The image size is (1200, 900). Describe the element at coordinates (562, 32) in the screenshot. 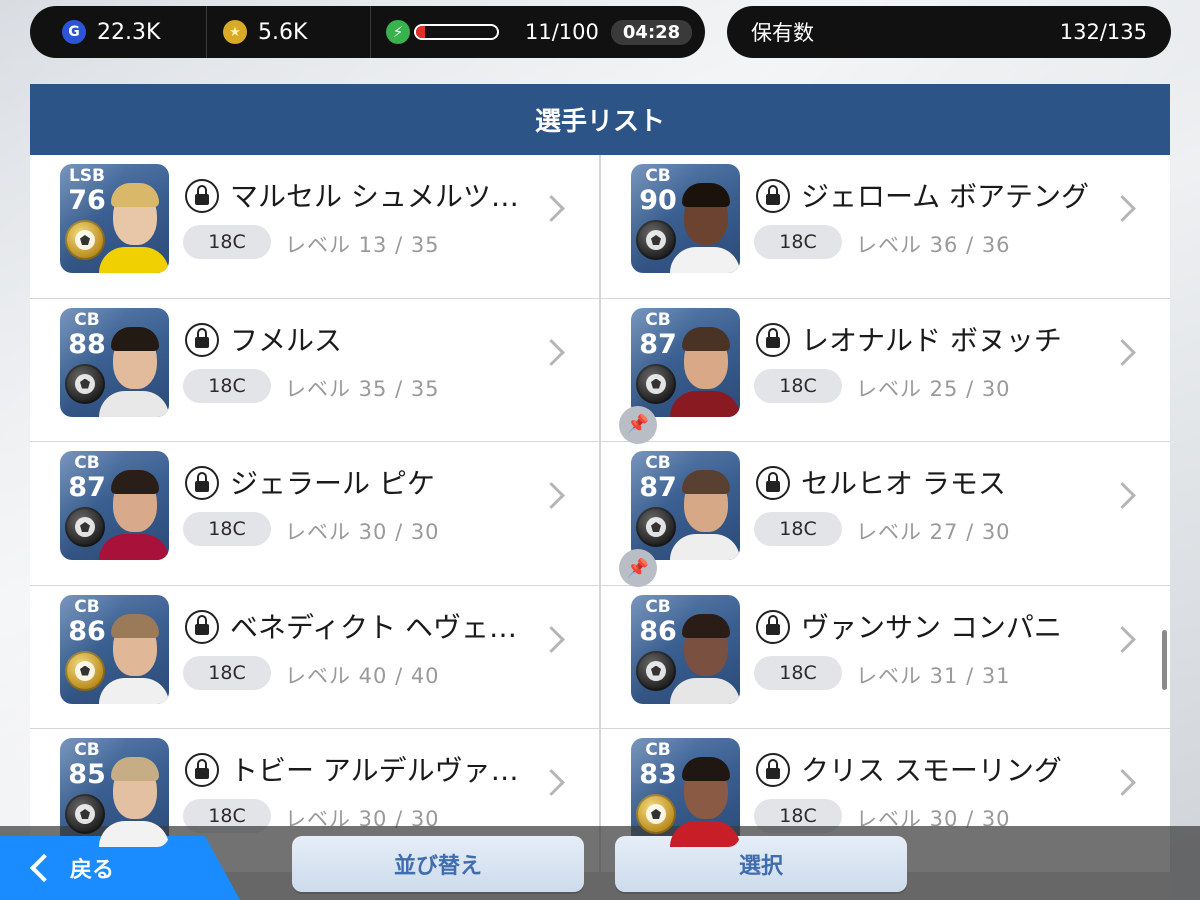

I see `energy-count: 11/100` at that location.